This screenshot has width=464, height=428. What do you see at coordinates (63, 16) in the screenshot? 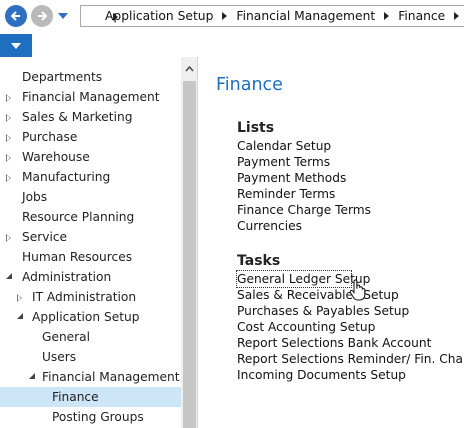
I see `history-dropdown-icon` at bounding box center [63, 16].